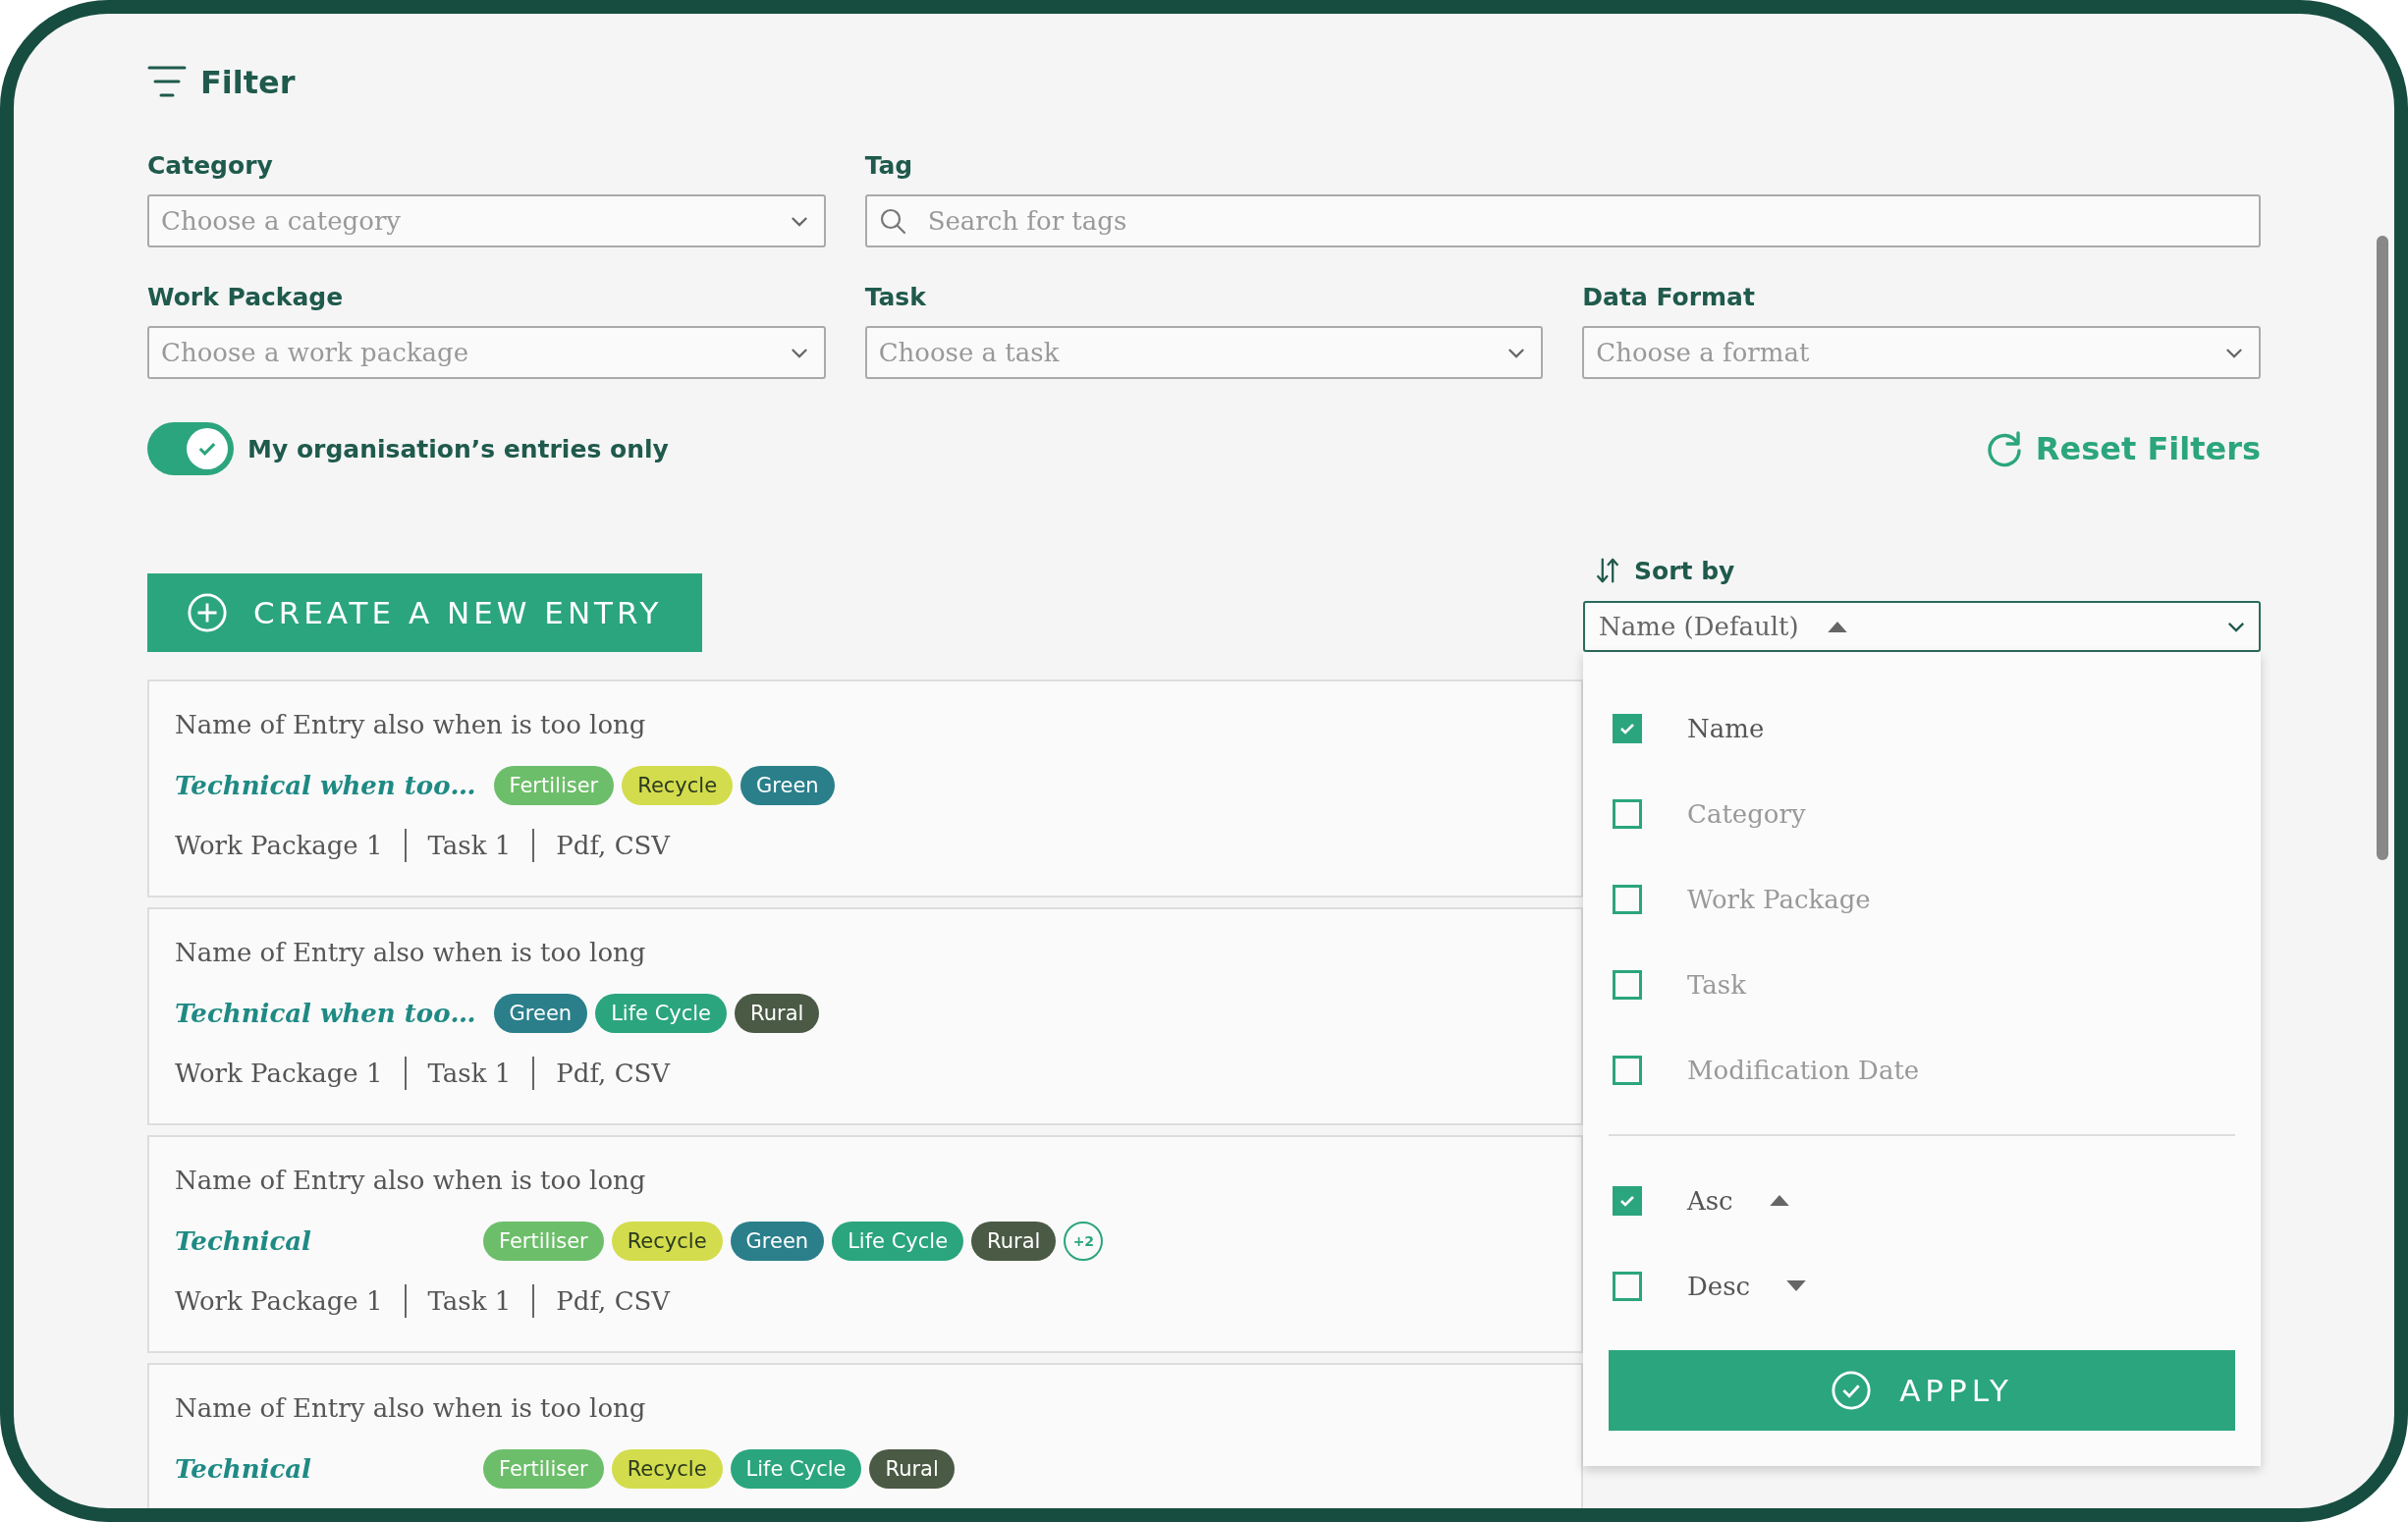 This screenshot has width=2408, height=1522. Describe the element at coordinates (1608, 570) in the screenshot. I see `sort-icon` at that location.